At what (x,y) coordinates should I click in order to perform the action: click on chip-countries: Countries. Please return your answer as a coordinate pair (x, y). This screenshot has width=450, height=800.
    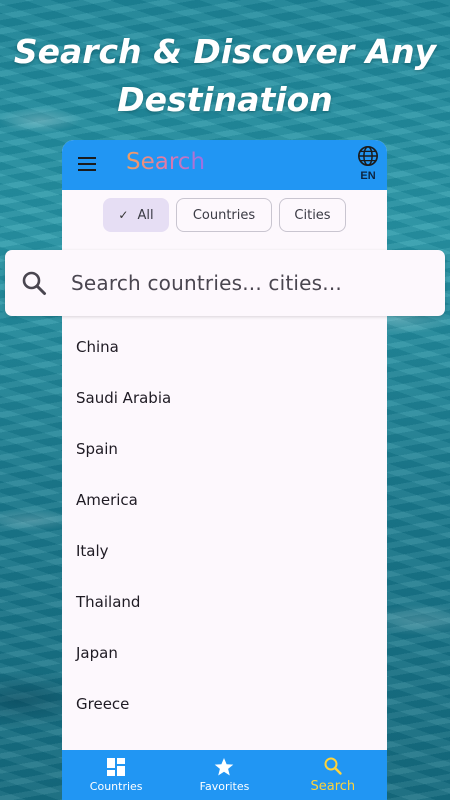
    Looking at the image, I should click on (224, 215).